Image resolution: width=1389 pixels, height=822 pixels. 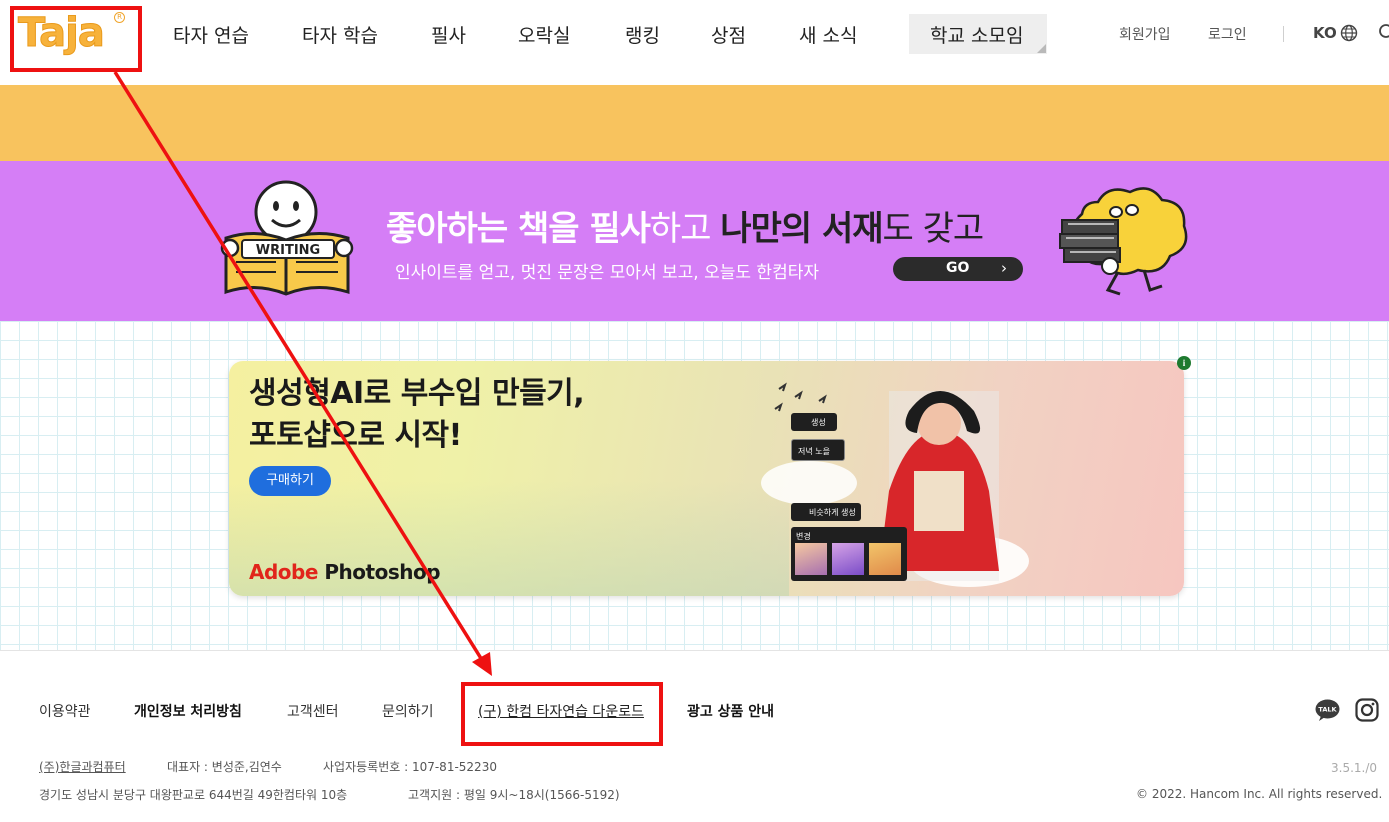 What do you see at coordinates (1145, 34) in the screenshot?
I see `signup-link: 회원가입` at bounding box center [1145, 34].